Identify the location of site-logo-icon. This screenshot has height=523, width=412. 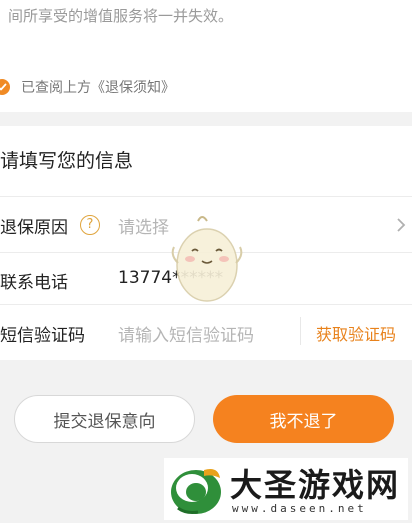
(196, 491).